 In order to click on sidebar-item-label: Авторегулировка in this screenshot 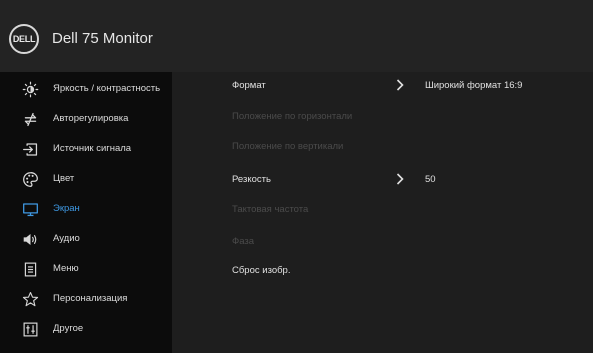, I will do `click(91, 118)`.